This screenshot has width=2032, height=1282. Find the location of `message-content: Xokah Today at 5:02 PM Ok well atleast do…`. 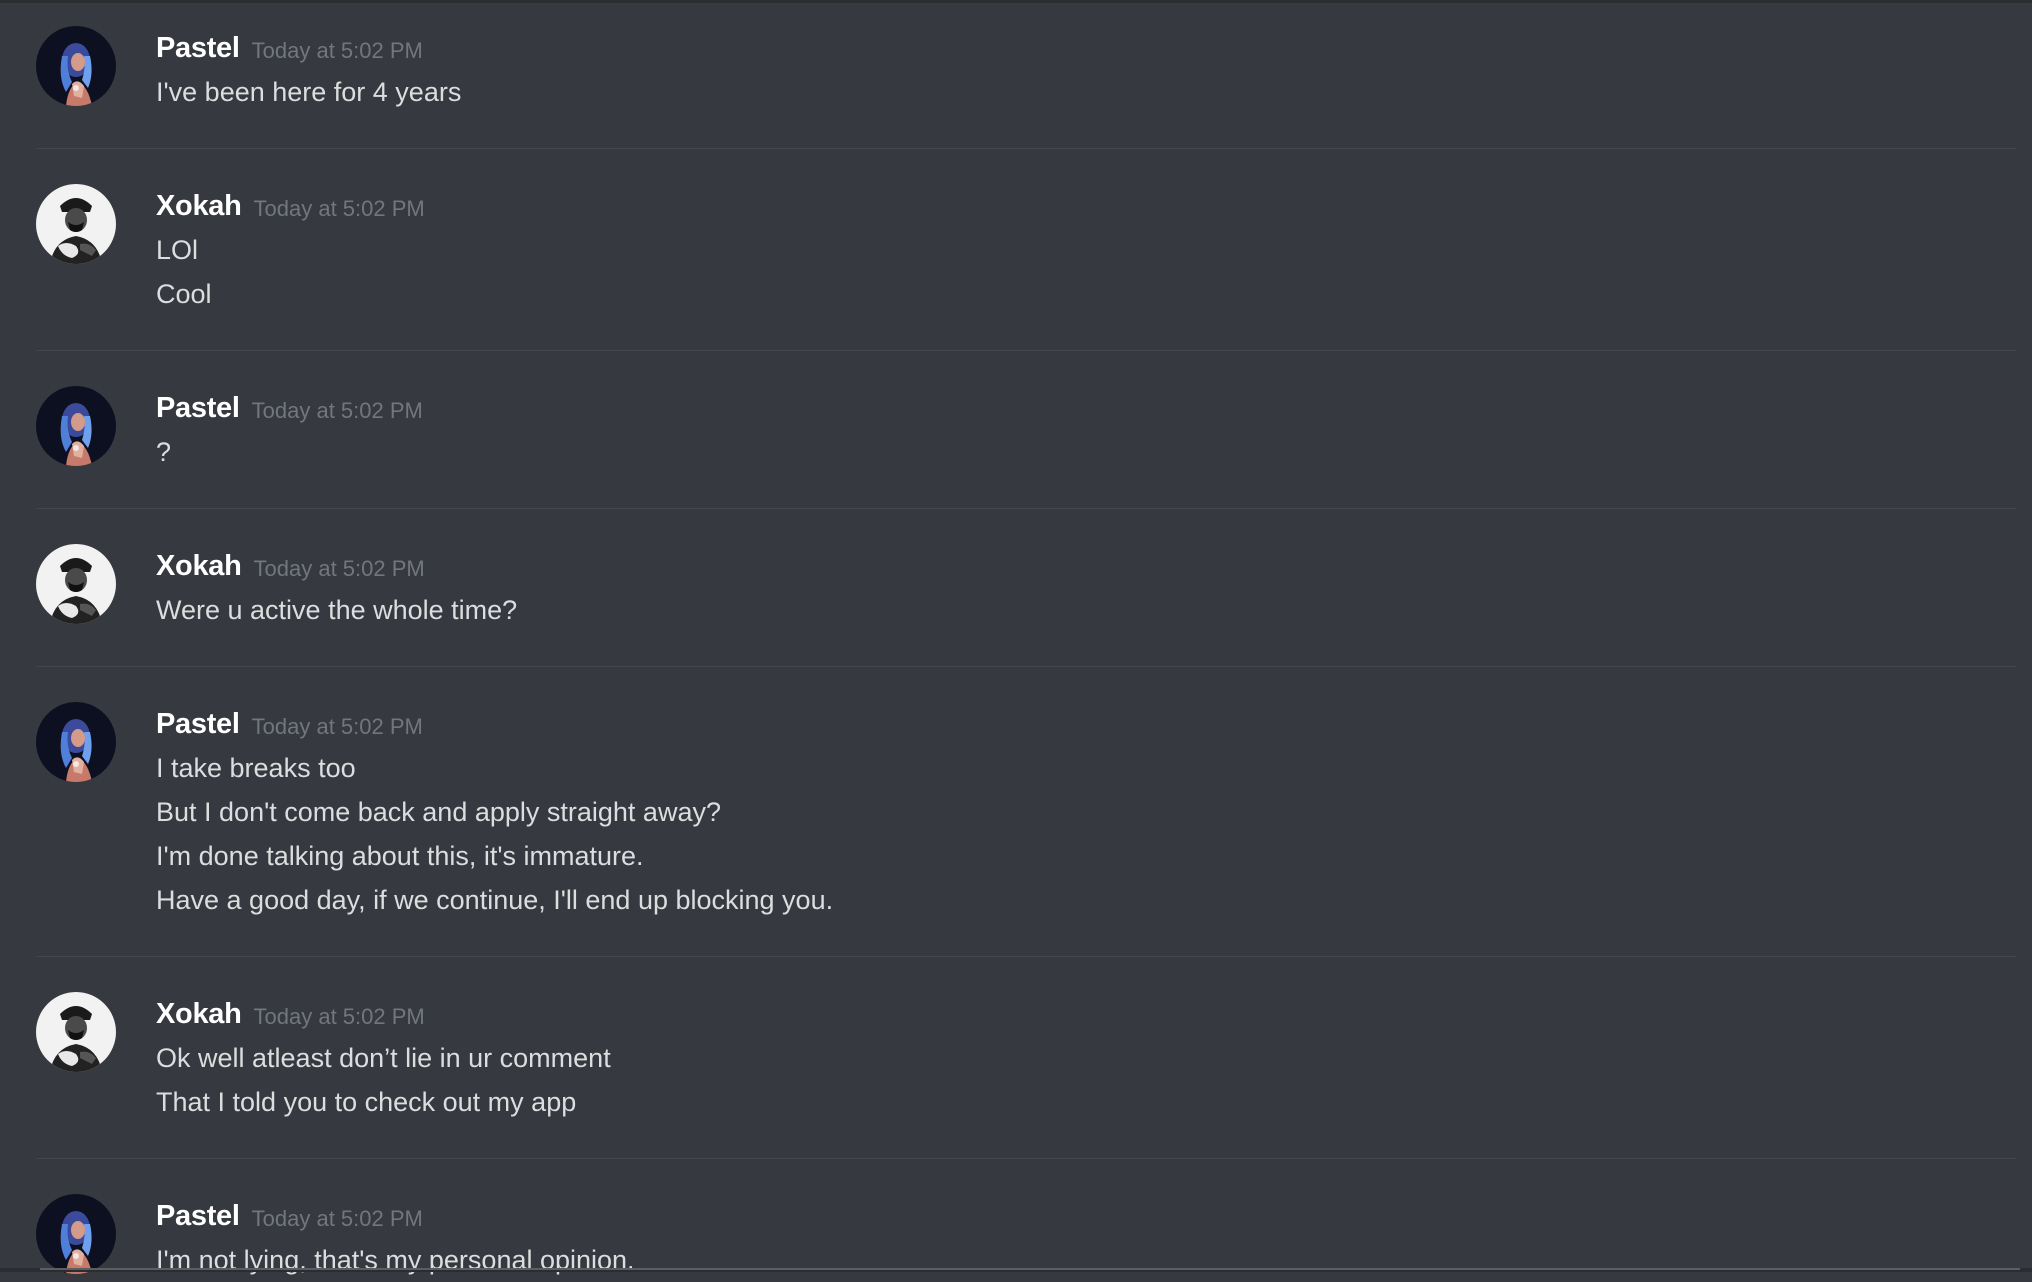

message-content: Xokah Today at 5:02 PM Ok well atleast do… is located at coordinates (1086, 1058).